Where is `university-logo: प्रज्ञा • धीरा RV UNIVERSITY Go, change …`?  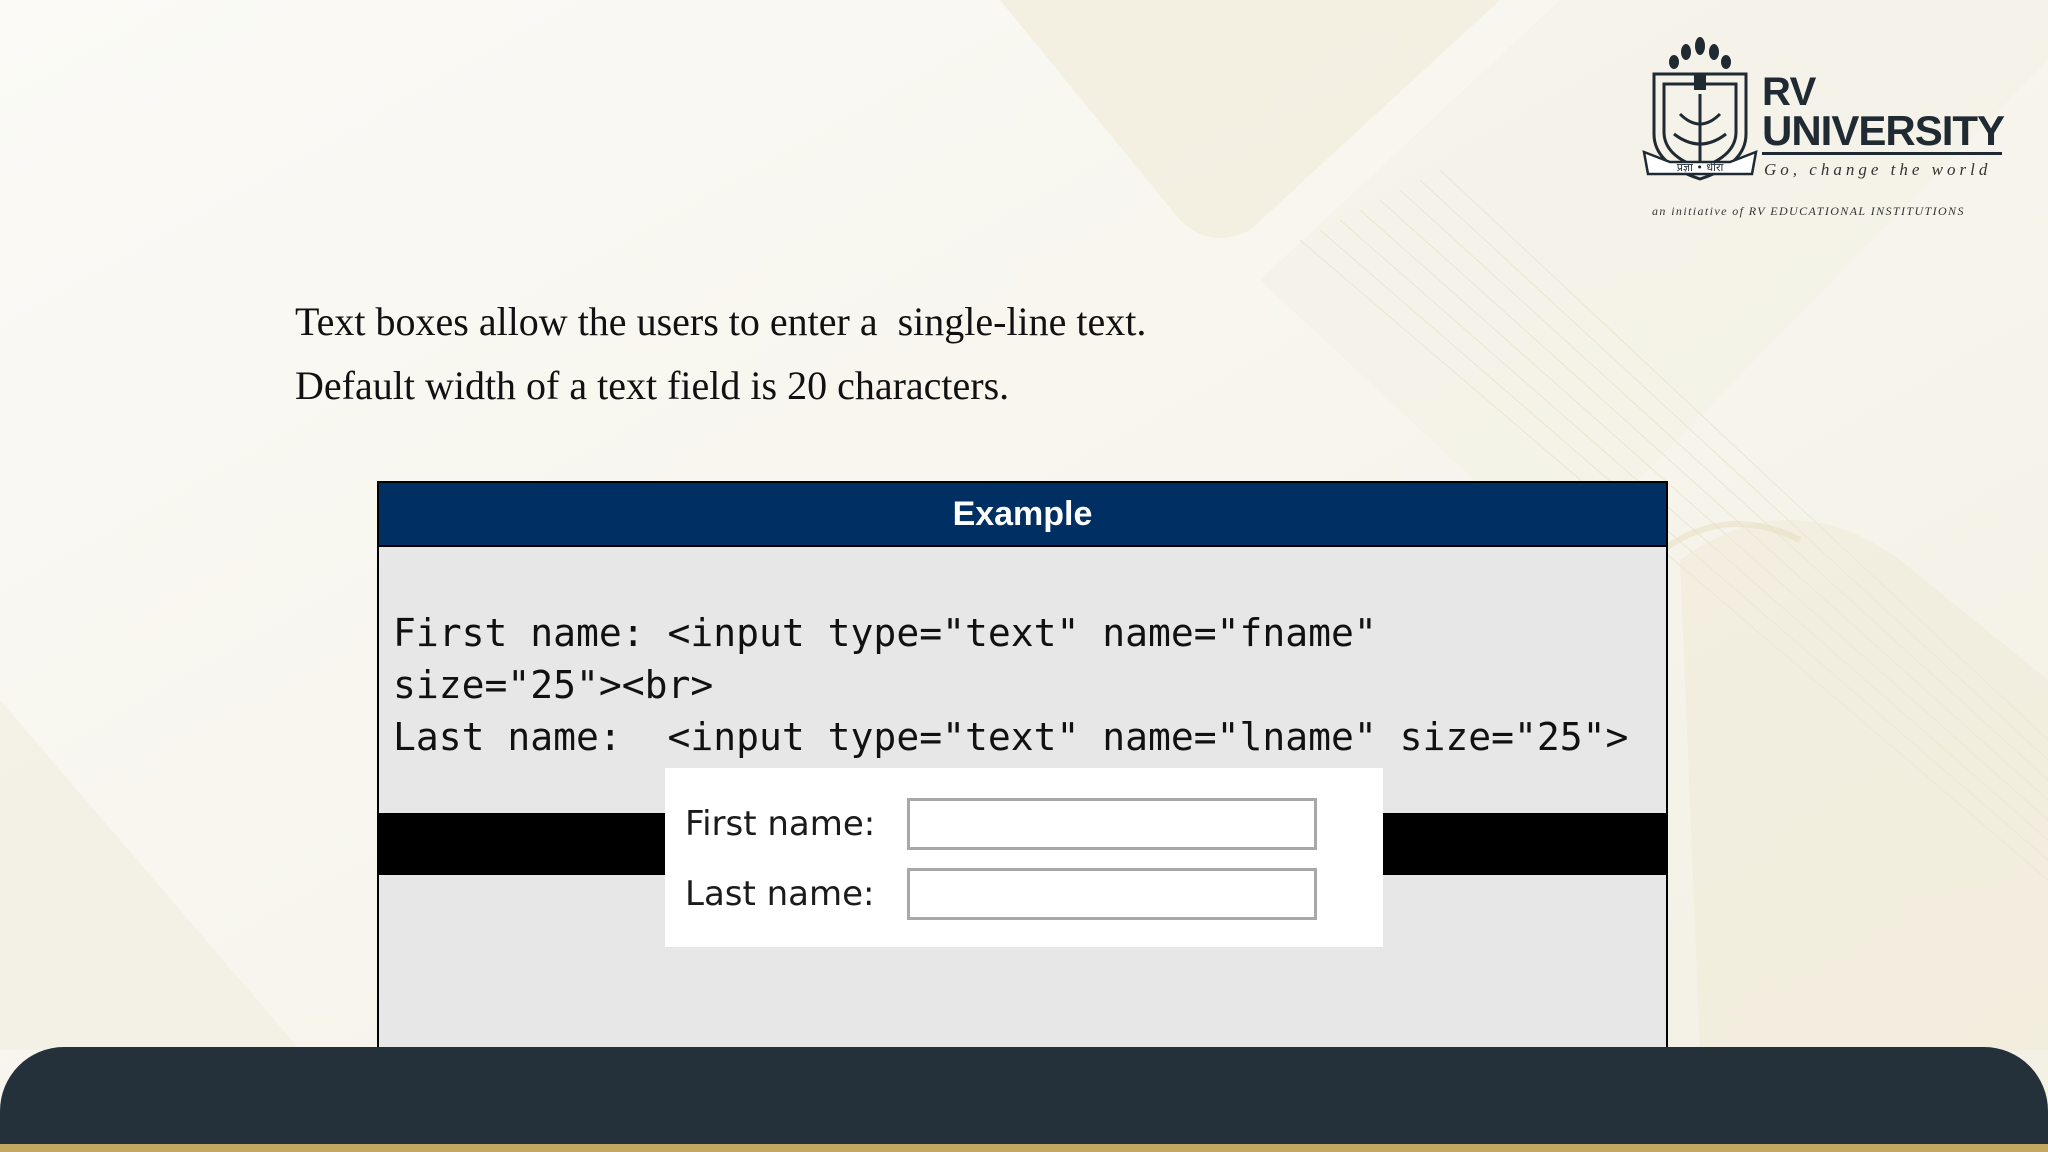
university-logo: प्रज्ञा • धीरा RV UNIVERSITY Go, change … is located at coordinates (1825, 129).